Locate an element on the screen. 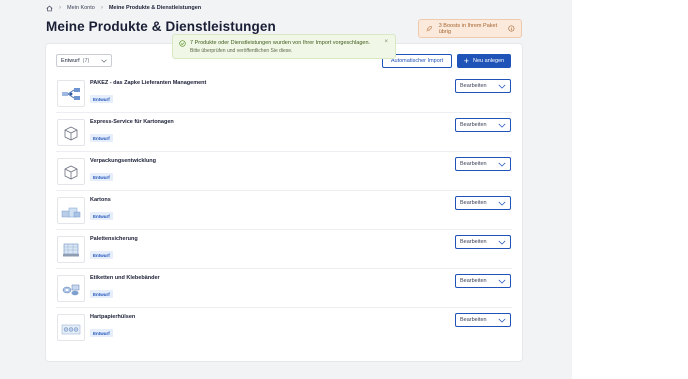  network-diagram-icon is located at coordinates (71, 93).